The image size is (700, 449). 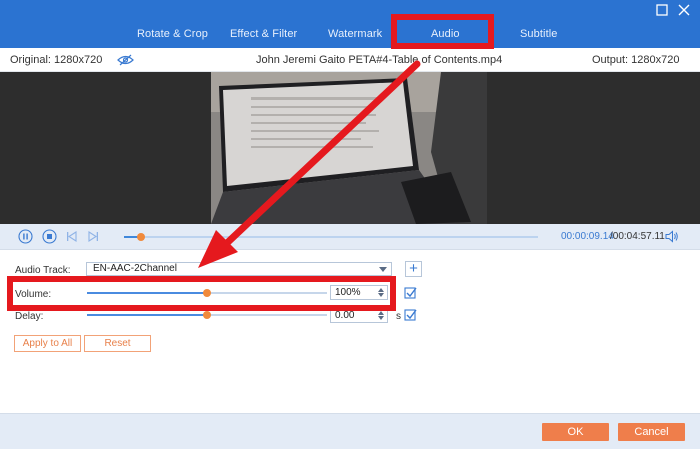 I want to click on total-time: /00:04:57.11, so click(x=637, y=236).